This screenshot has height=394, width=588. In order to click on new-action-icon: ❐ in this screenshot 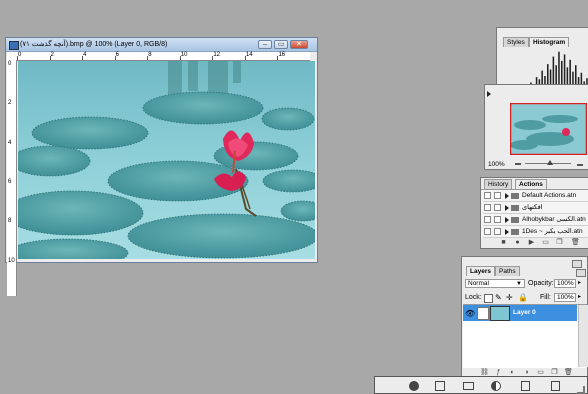, I will do `click(559, 243)`.